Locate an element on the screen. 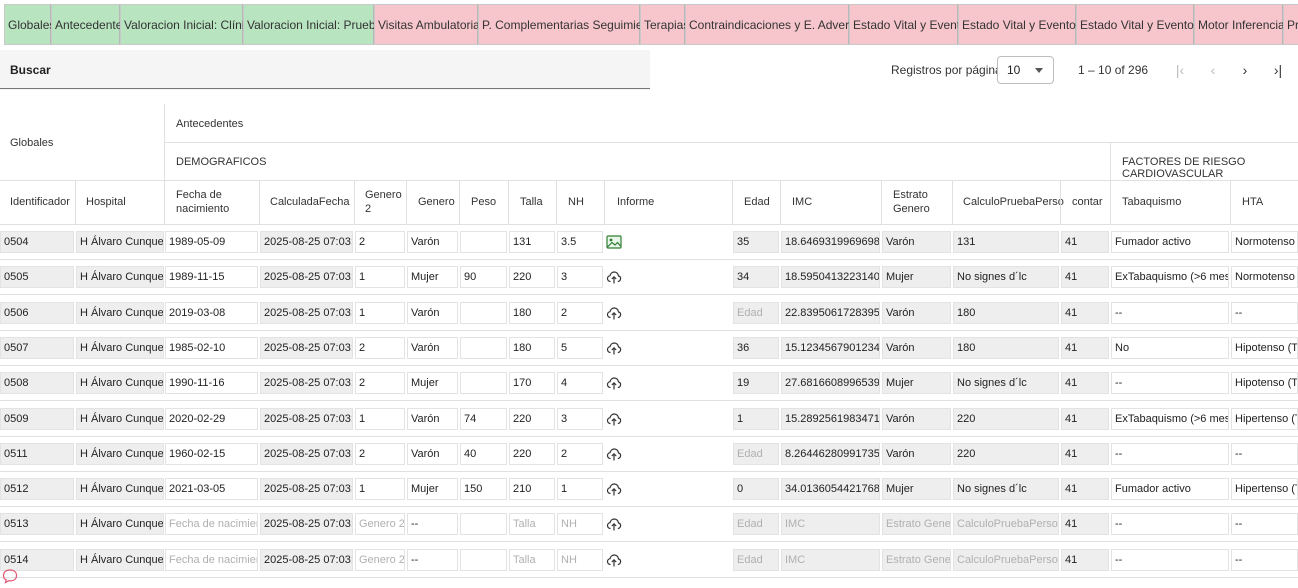  cell-calculo: 131 is located at coordinates (1006, 242).